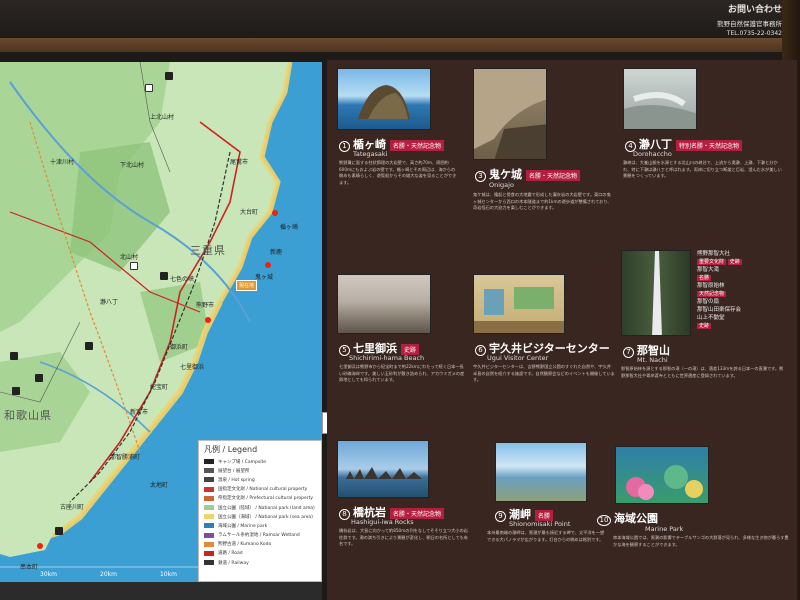  I want to click on spot-name-en: Mt. Nachi, so click(652, 360).